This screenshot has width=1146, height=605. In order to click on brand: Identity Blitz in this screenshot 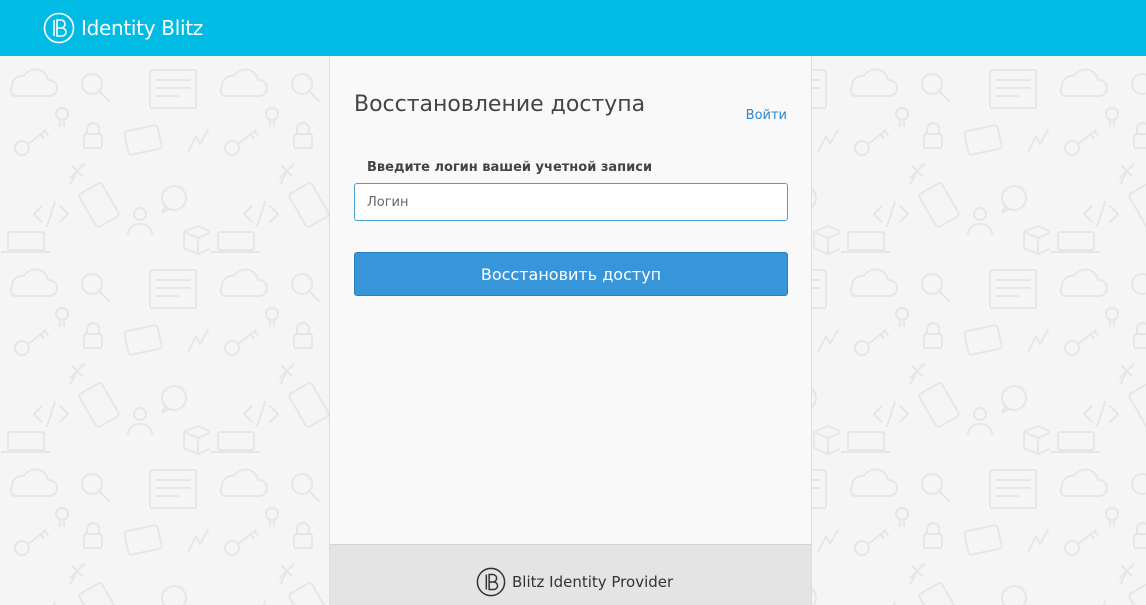, I will do `click(123, 28)`.